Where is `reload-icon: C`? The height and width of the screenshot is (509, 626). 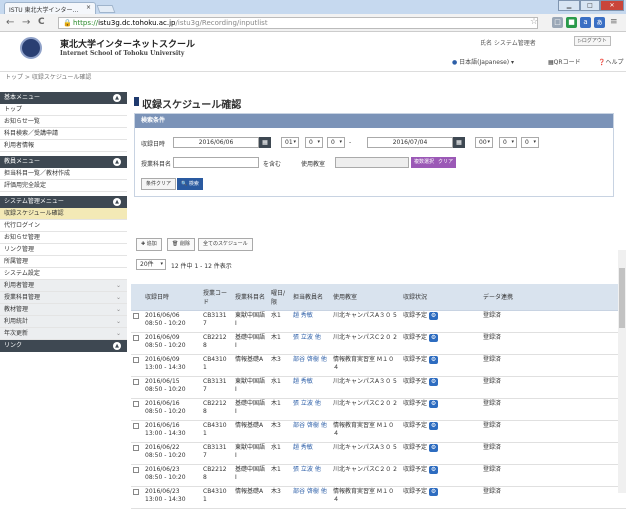 reload-icon: C is located at coordinates (41, 22).